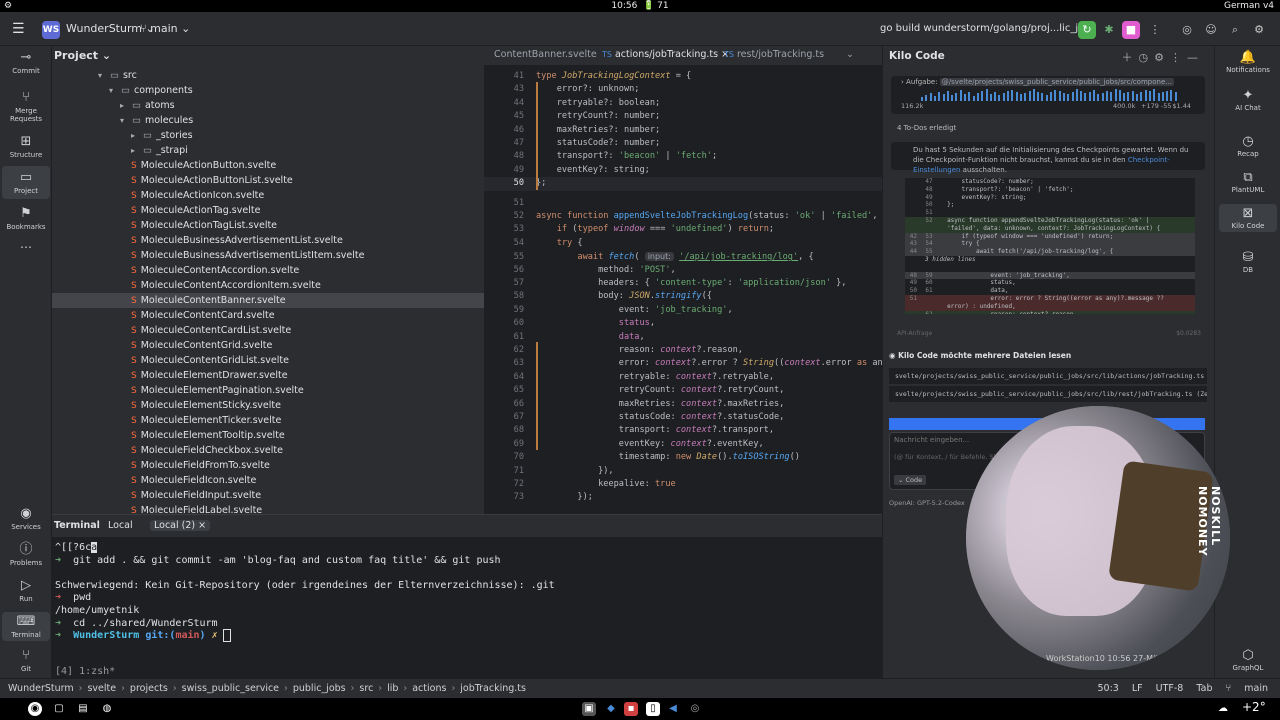 This screenshot has height=720, width=1280. What do you see at coordinates (268, 465) in the screenshot?
I see `tree-file: S MoleculeFieldFromTo.svelte` at bounding box center [268, 465].